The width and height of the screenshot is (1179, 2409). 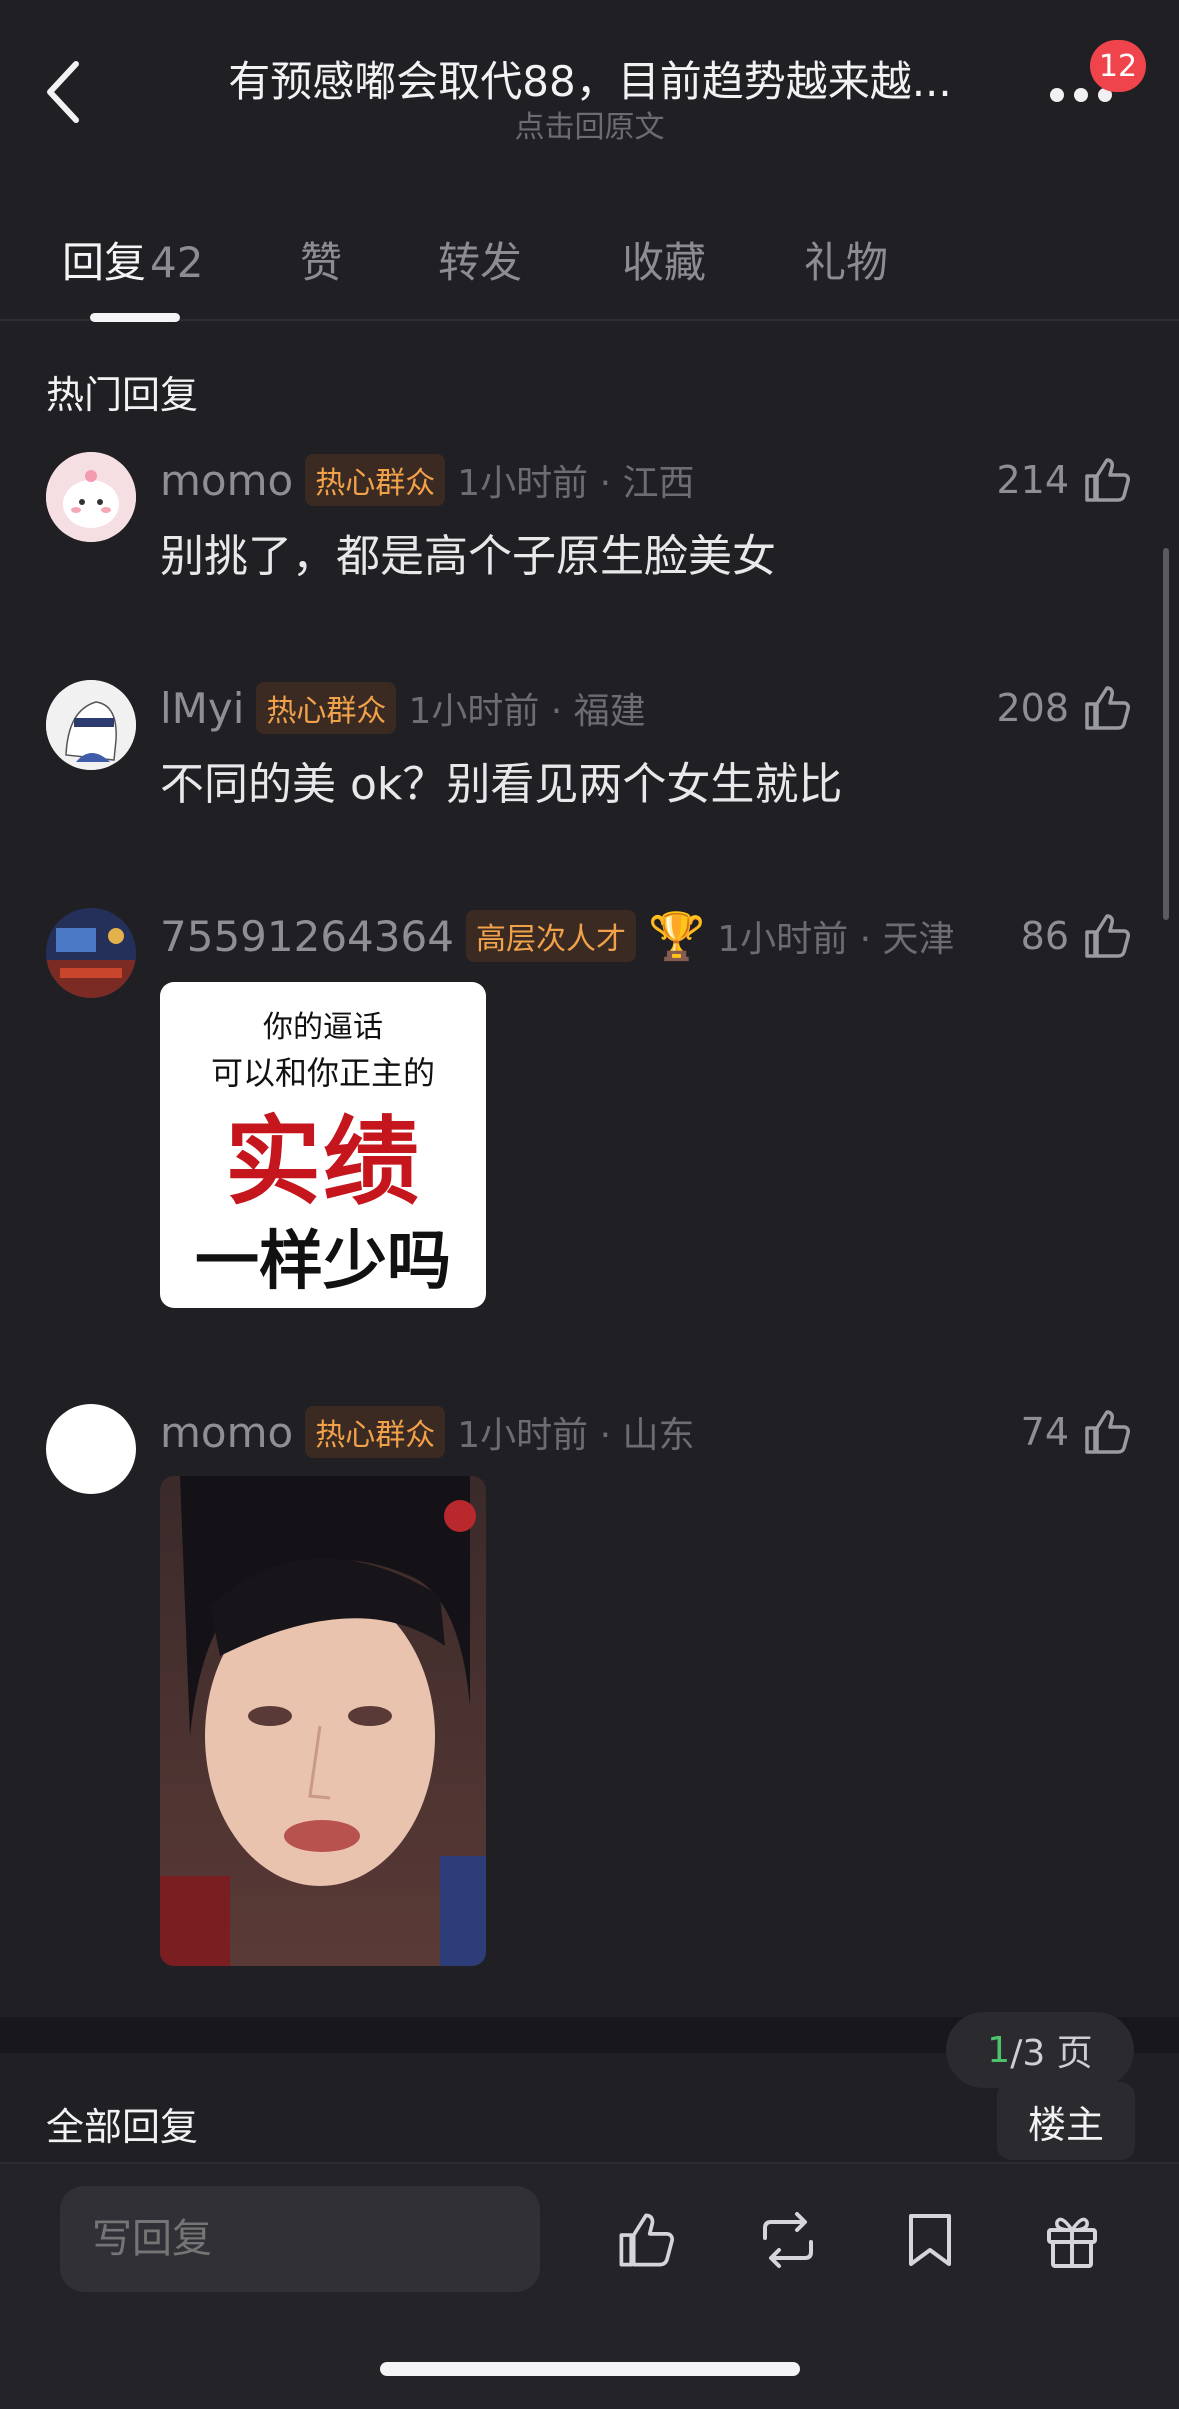 I want to click on tab-favorites: 收藏, so click(x=664, y=259).